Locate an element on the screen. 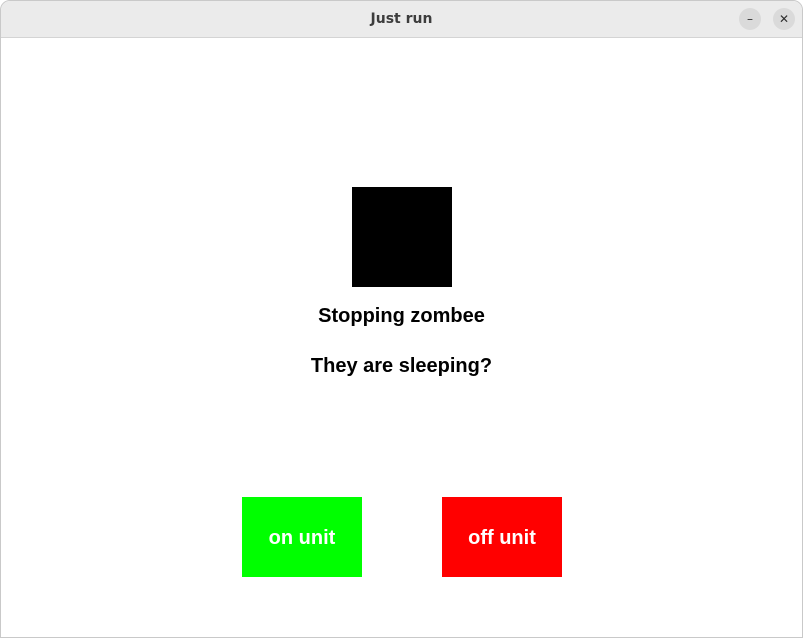 This screenshot has height=638, width=803. on-unit-button: on unit is located at coordinates (302, 537).